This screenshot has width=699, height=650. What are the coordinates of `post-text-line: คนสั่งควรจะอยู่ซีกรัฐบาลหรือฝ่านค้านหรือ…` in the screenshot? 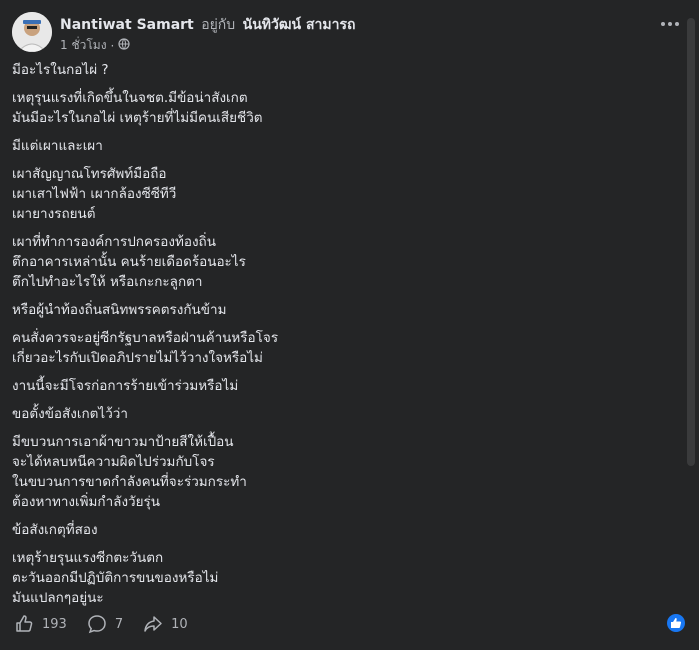 It's located at (145, 338).